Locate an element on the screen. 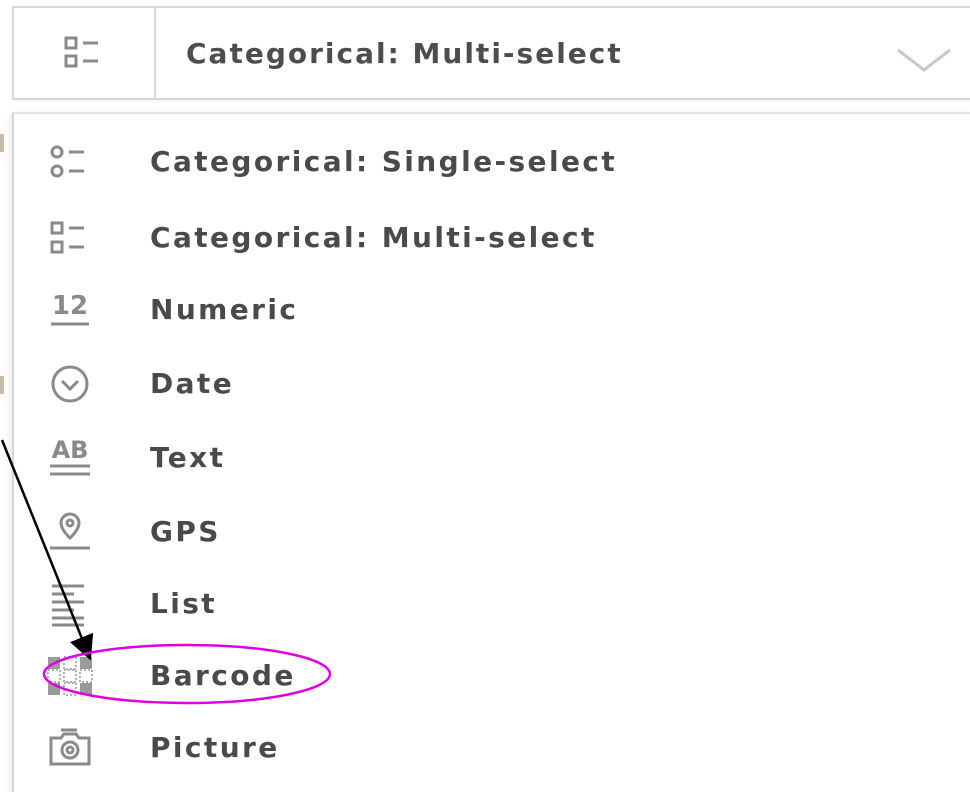  option-label: List is located at coordinates (184, 603).